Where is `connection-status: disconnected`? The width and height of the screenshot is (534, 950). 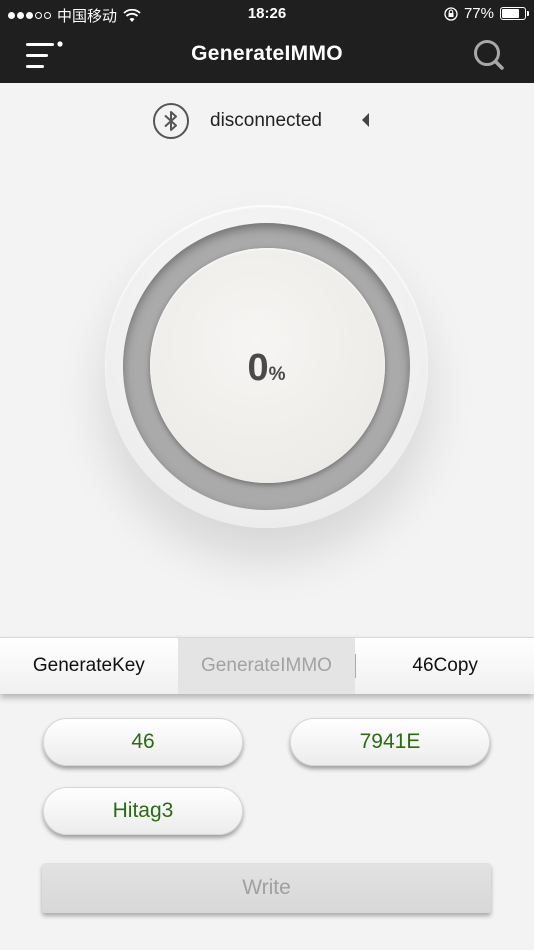
connection-status: disconnected is located at coordinates (266, 120).